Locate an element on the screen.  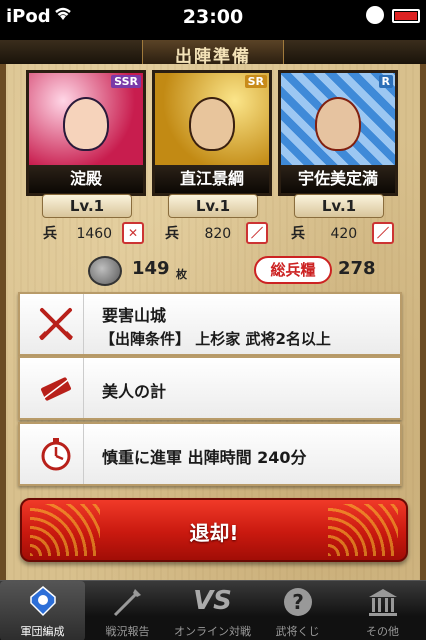
rarity-badge: R is located at coordinates (385, 81).